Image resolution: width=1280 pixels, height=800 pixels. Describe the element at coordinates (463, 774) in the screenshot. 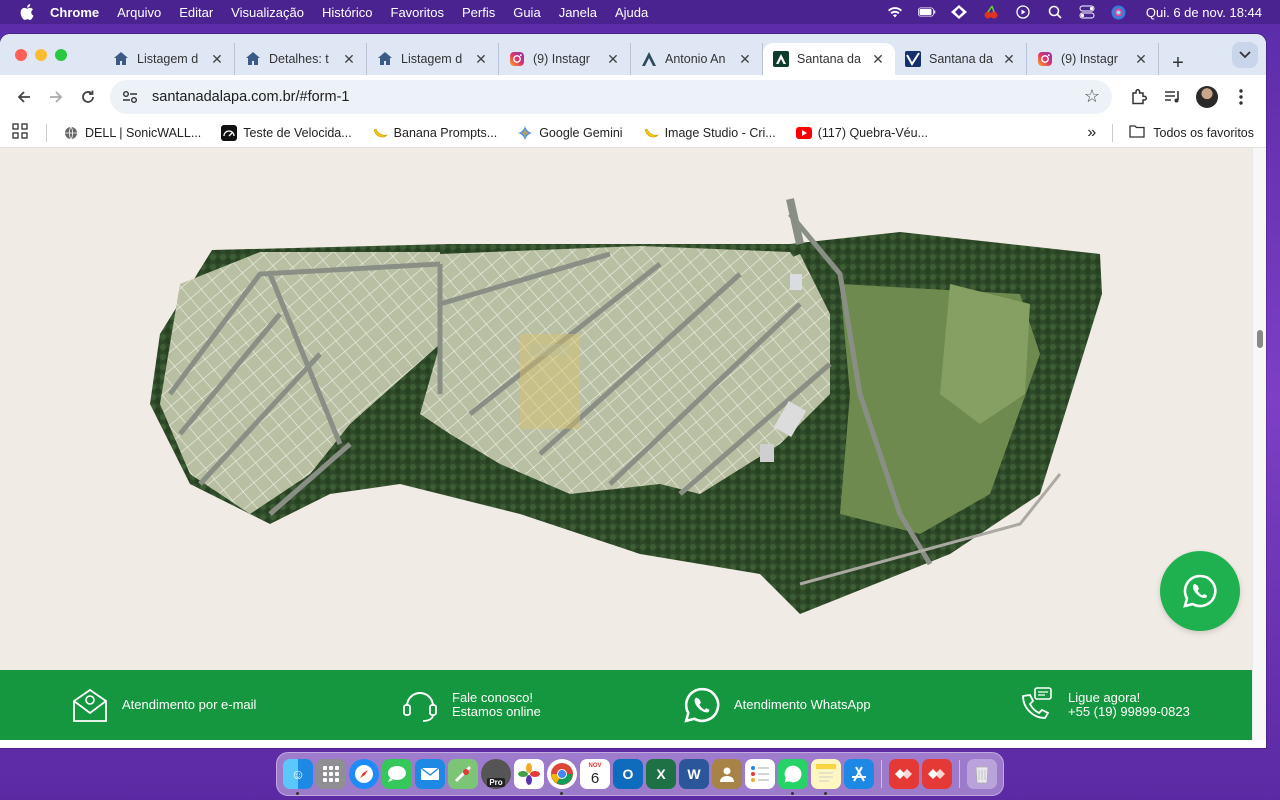

I see `dock-maps-icon` at that location.